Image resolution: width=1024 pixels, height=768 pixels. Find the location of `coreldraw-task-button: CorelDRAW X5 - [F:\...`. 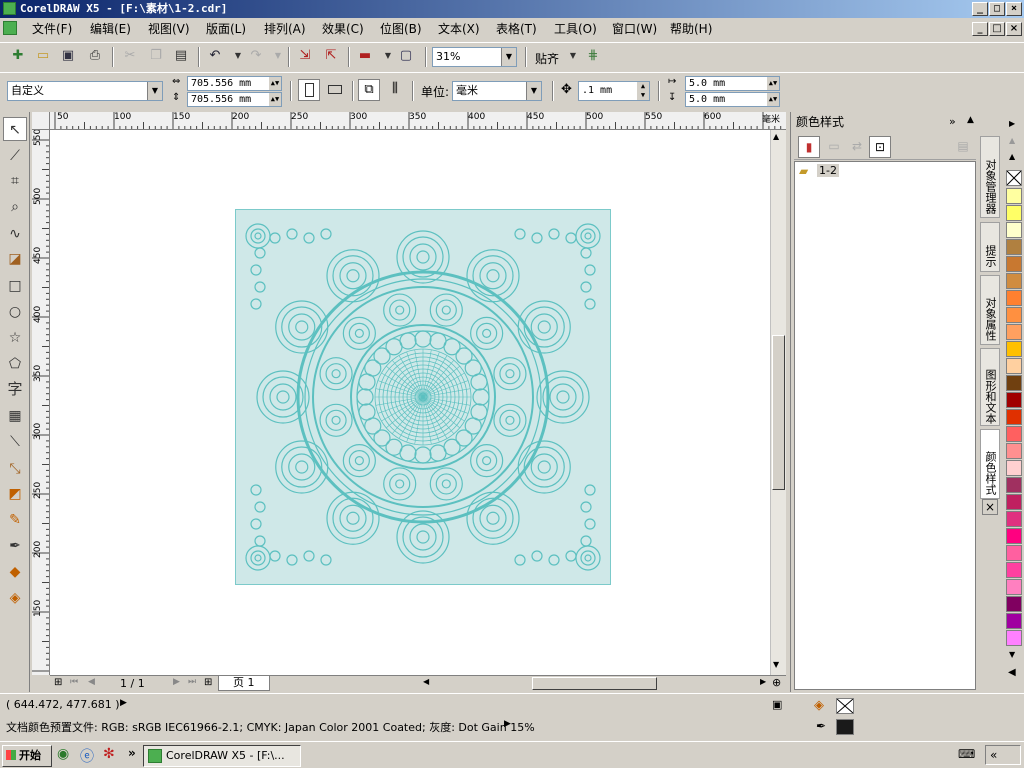

coreldraw-task-button: CorelDRAW X5 - [F:\... is located at coordinates (222, 756).